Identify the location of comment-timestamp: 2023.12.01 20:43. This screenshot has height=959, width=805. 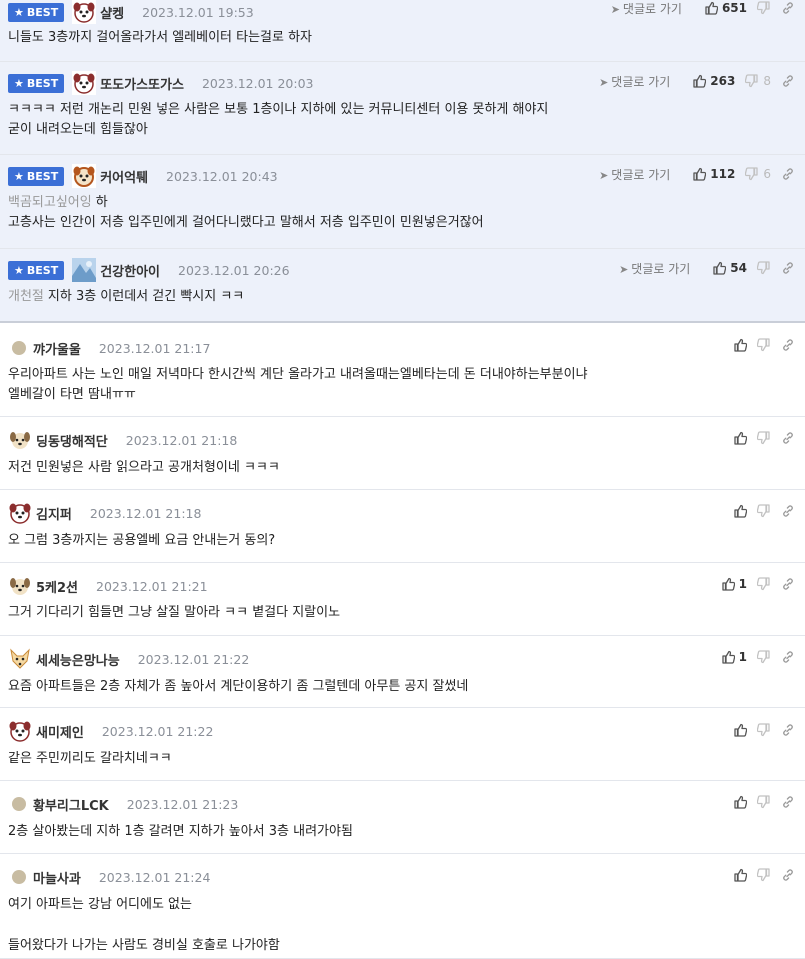
(222, 176).